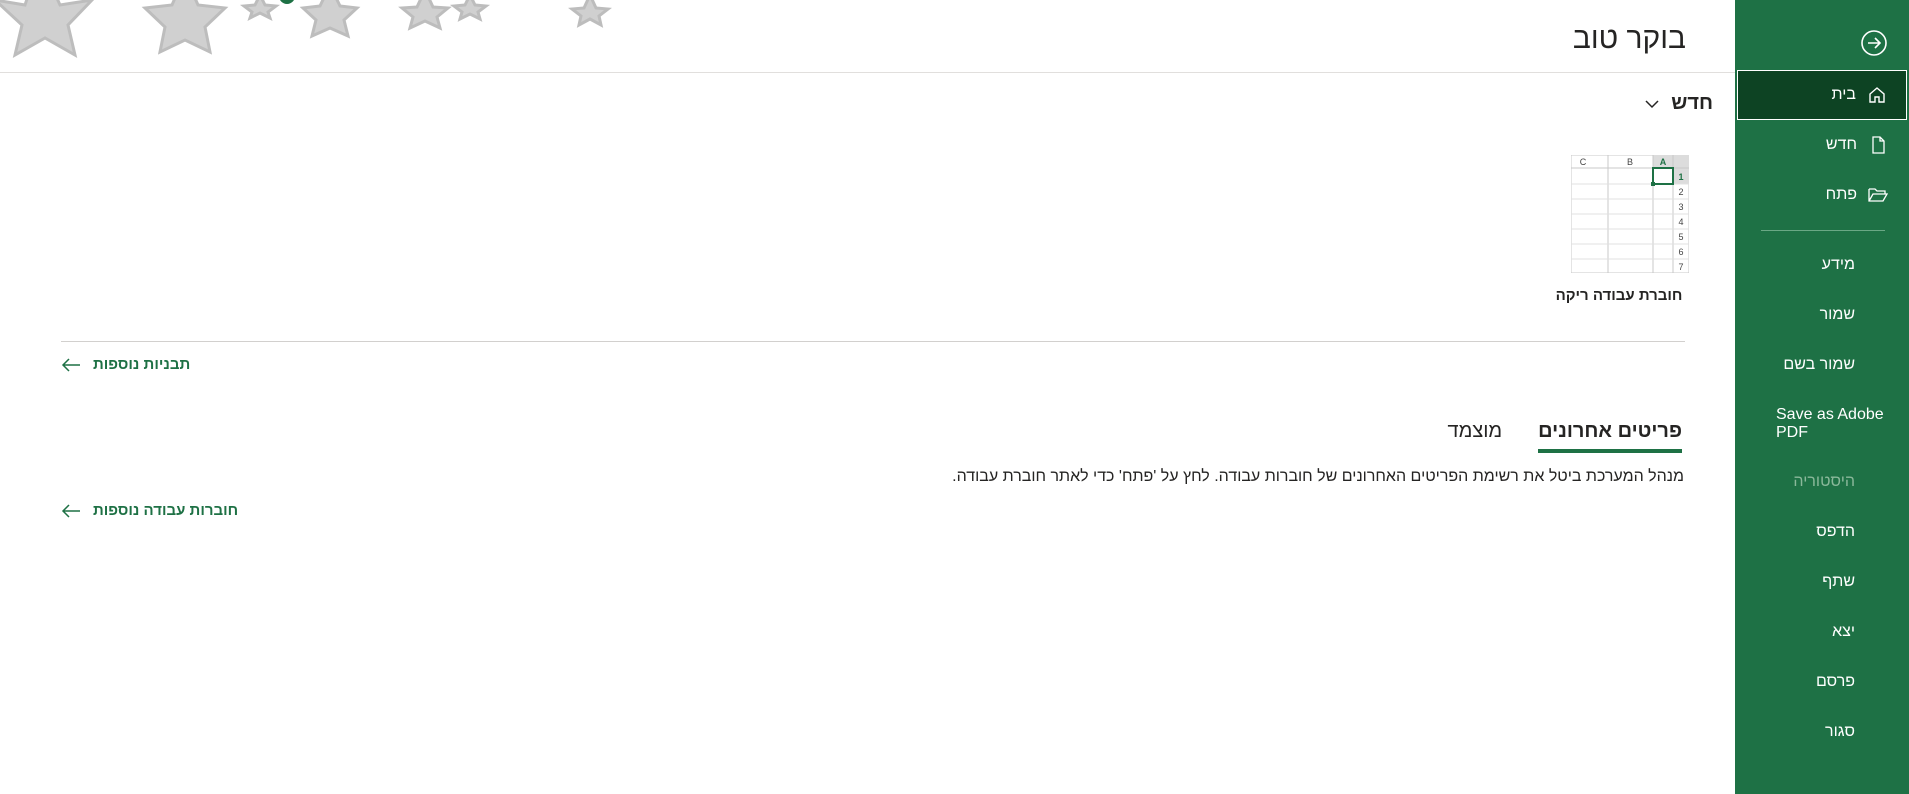 This screenshot has width=1909, height=794. I want to click on sidebar-item-save-as-adobe-pdf: Save as Adobe PDF, so click(1832, 424).